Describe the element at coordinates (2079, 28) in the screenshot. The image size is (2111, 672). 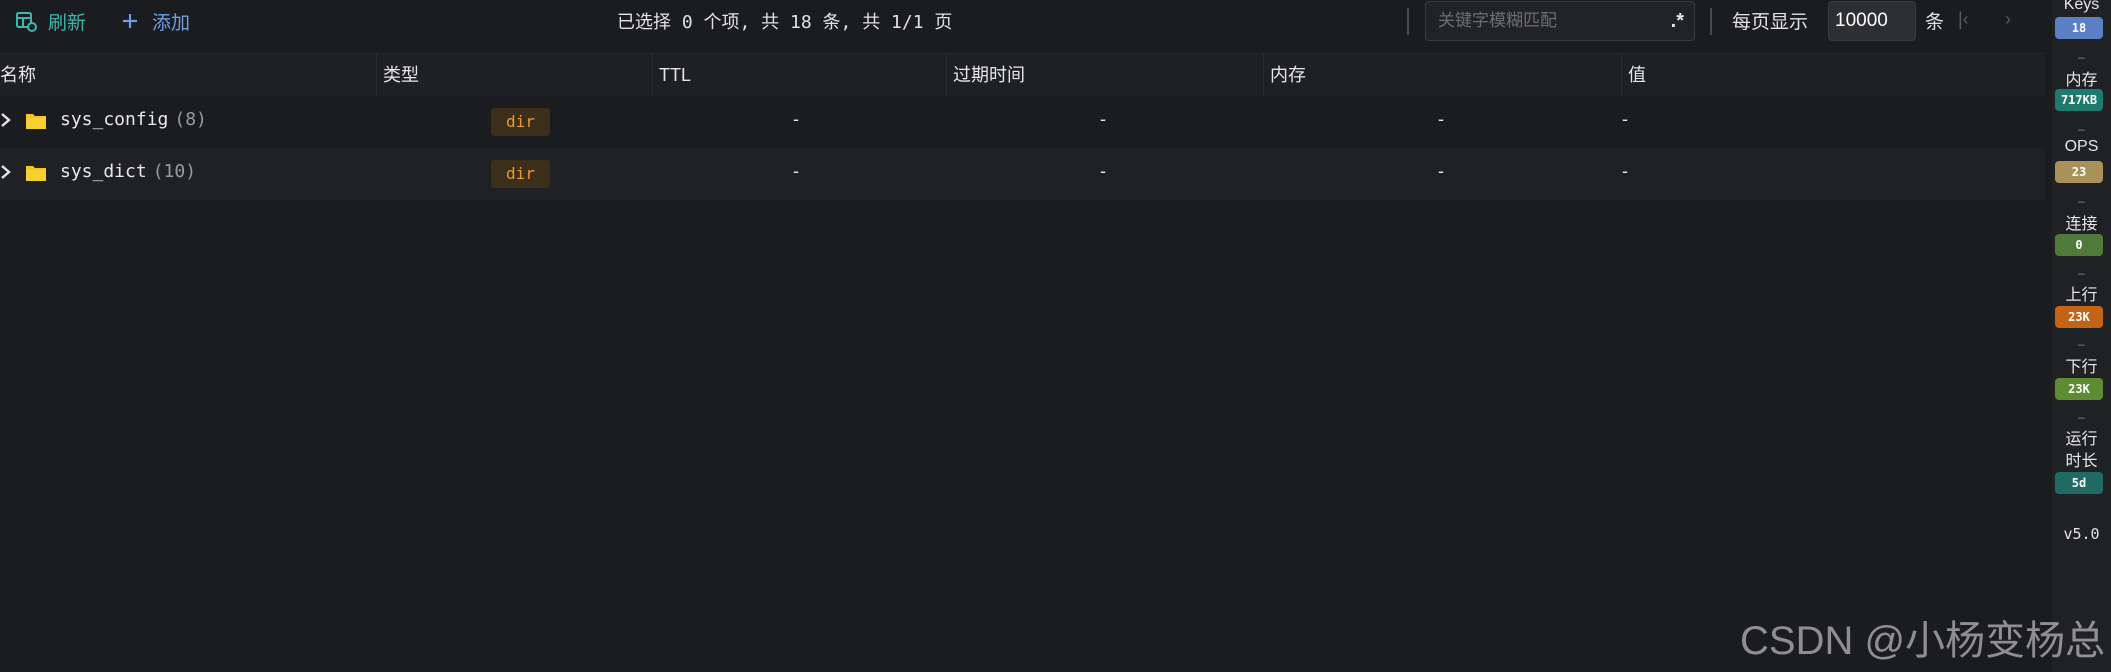
I see `stat-badge-keys: 18` at that location.